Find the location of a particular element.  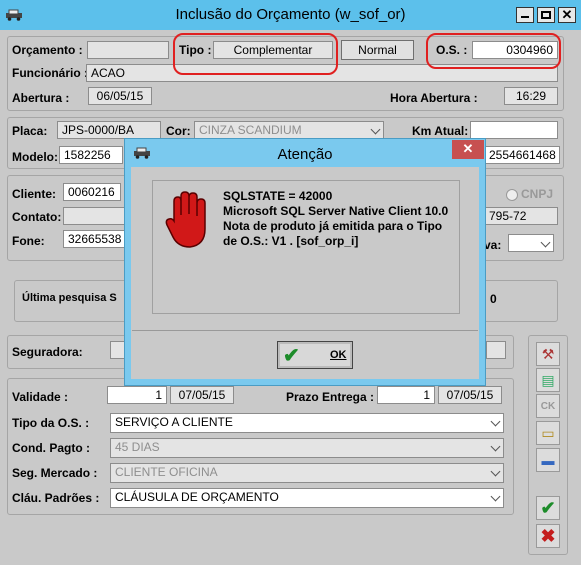

seg-label: Seg. Mercado : is located at coordinates (55, 473).